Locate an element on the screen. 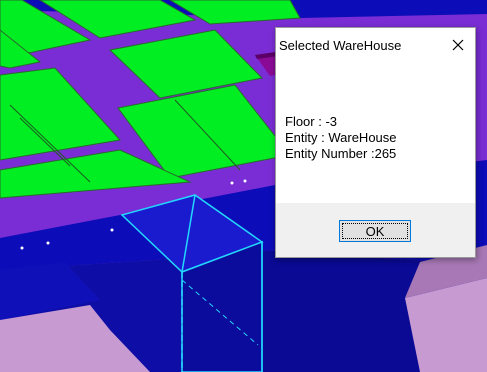  floor-line: Floor : -3 is located at coordinates (311, 121).